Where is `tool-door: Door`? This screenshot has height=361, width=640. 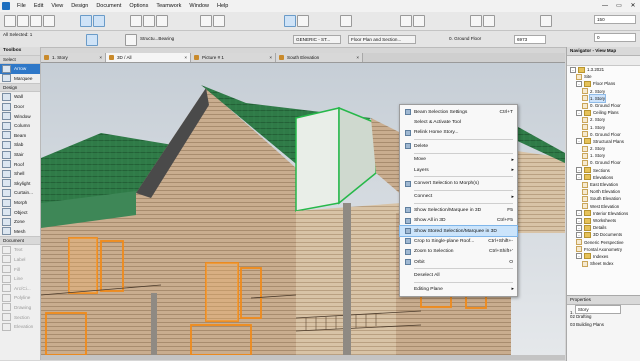
tool-door: Door is located at coordinates (20, 107).